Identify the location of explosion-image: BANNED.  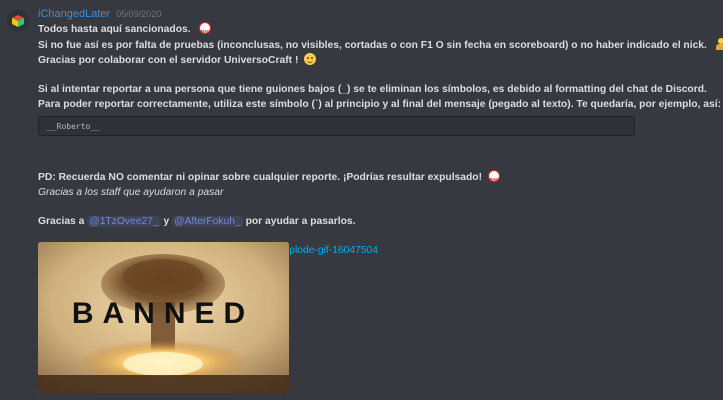
(163, 317).